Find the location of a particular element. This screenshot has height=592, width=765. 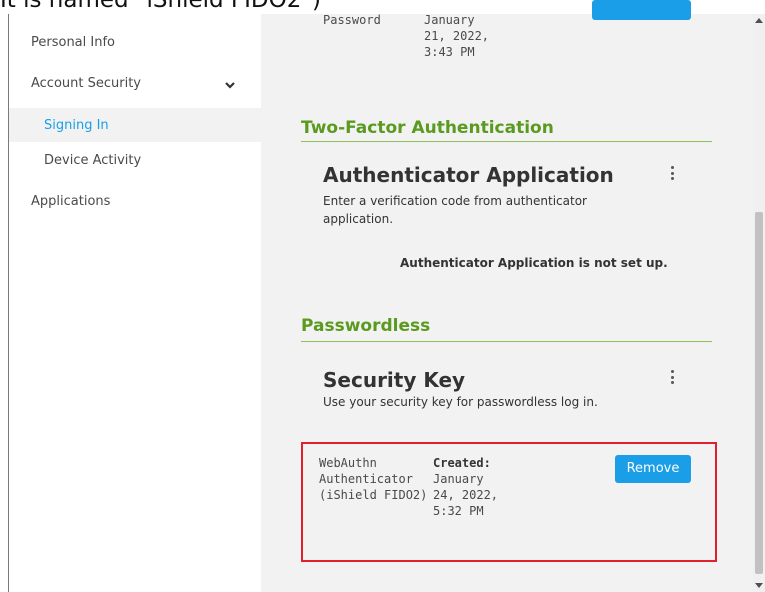

passwordless-section-title: Passwordless is located at coordinates (366, 326).